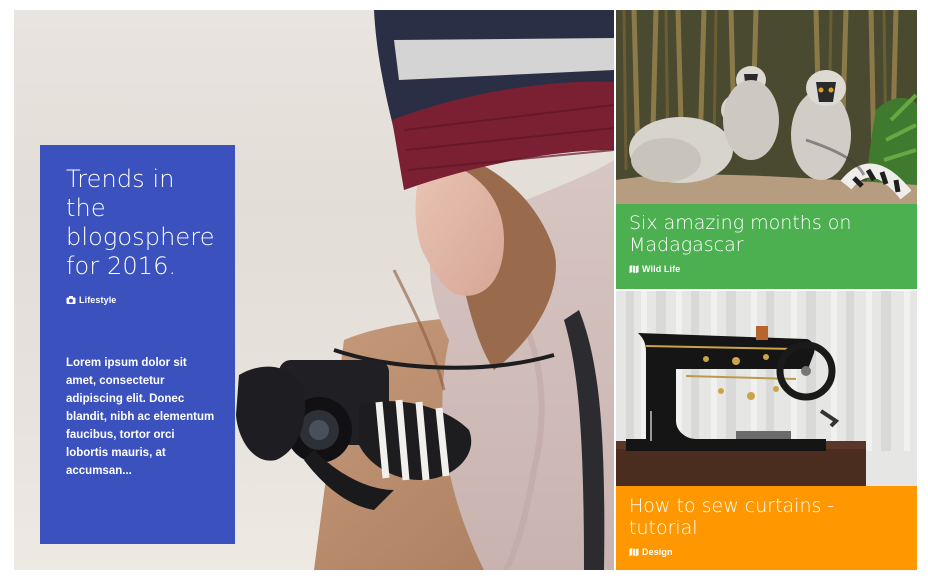 This screenshot has width=928, height=580. What do you see at coordinates (71, 300) in the screenshot?
I see `camera-icon` at bounding box center [71, 300].